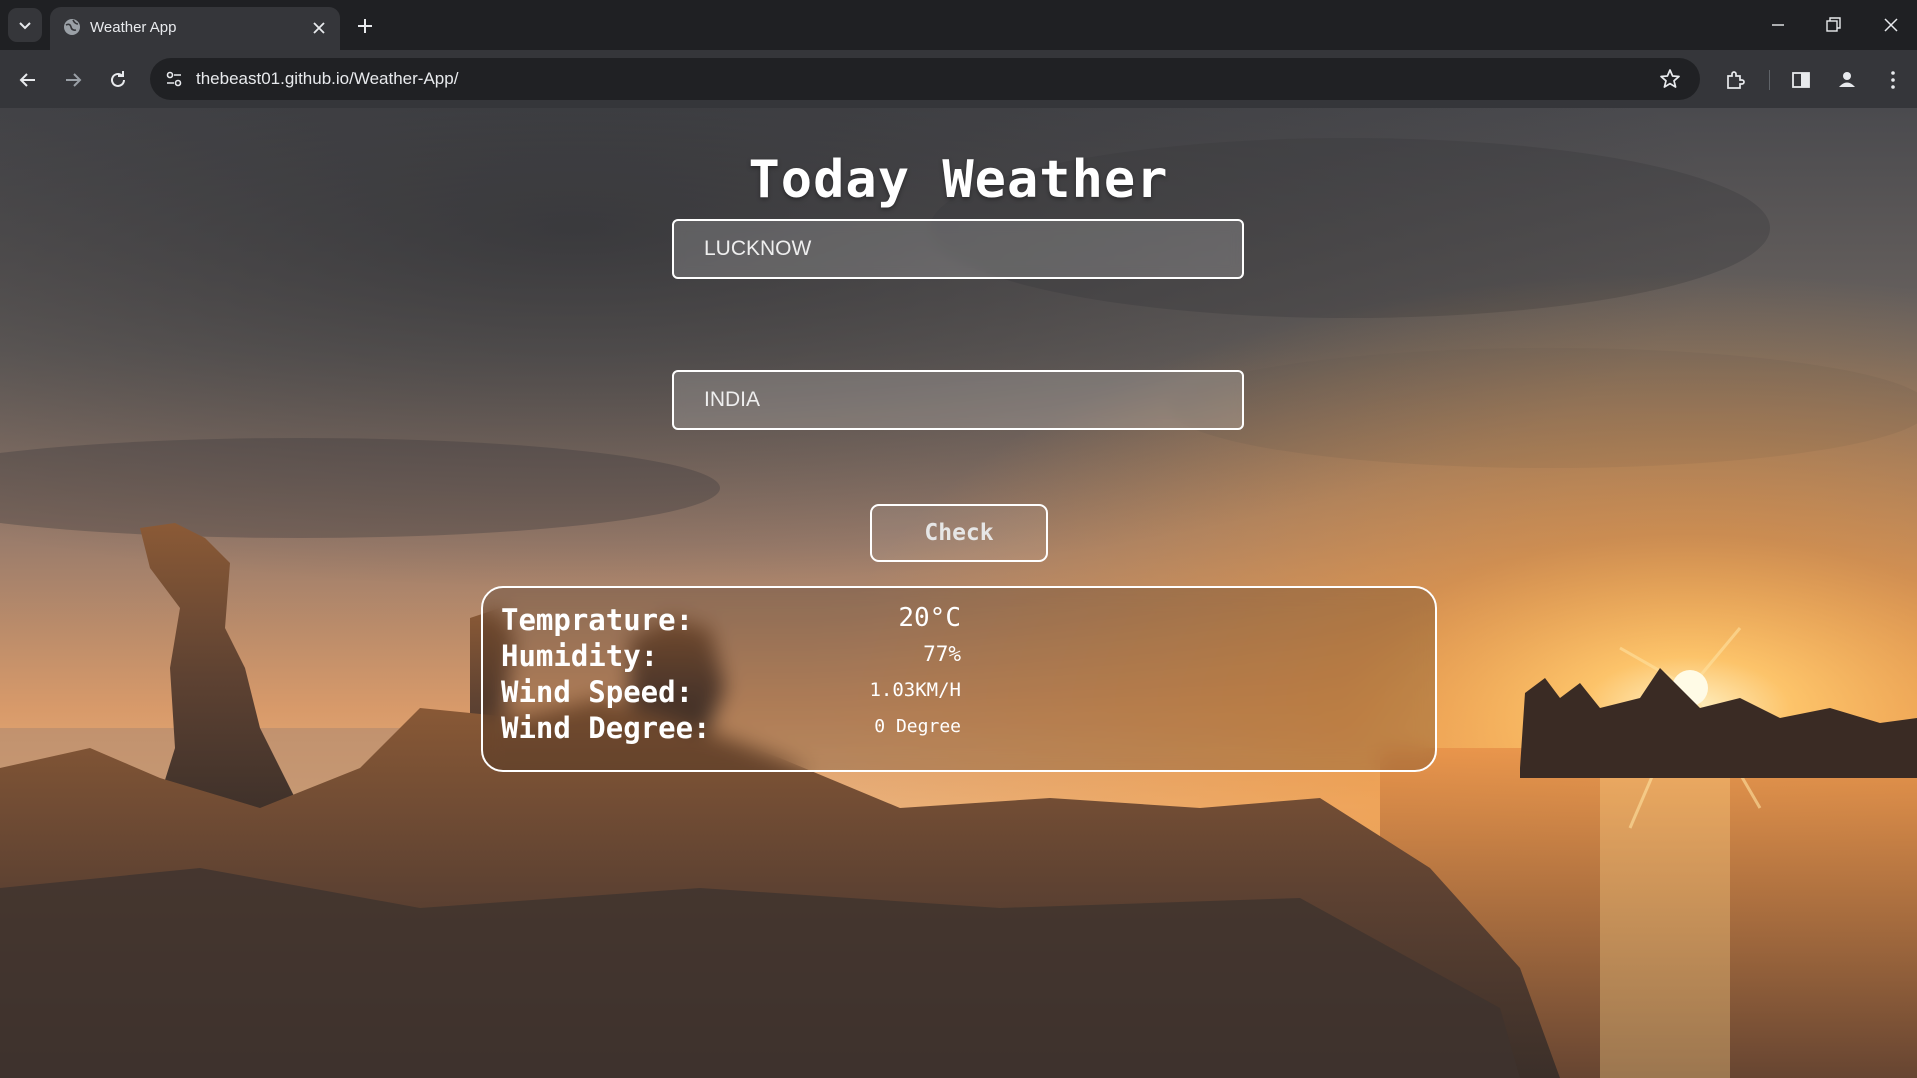 This screenshot has height=1078, width=1917. What do you see at coordinates (1847, 80) in the screenshot?
I see `person-icon` at bounding box center [1847, 80].